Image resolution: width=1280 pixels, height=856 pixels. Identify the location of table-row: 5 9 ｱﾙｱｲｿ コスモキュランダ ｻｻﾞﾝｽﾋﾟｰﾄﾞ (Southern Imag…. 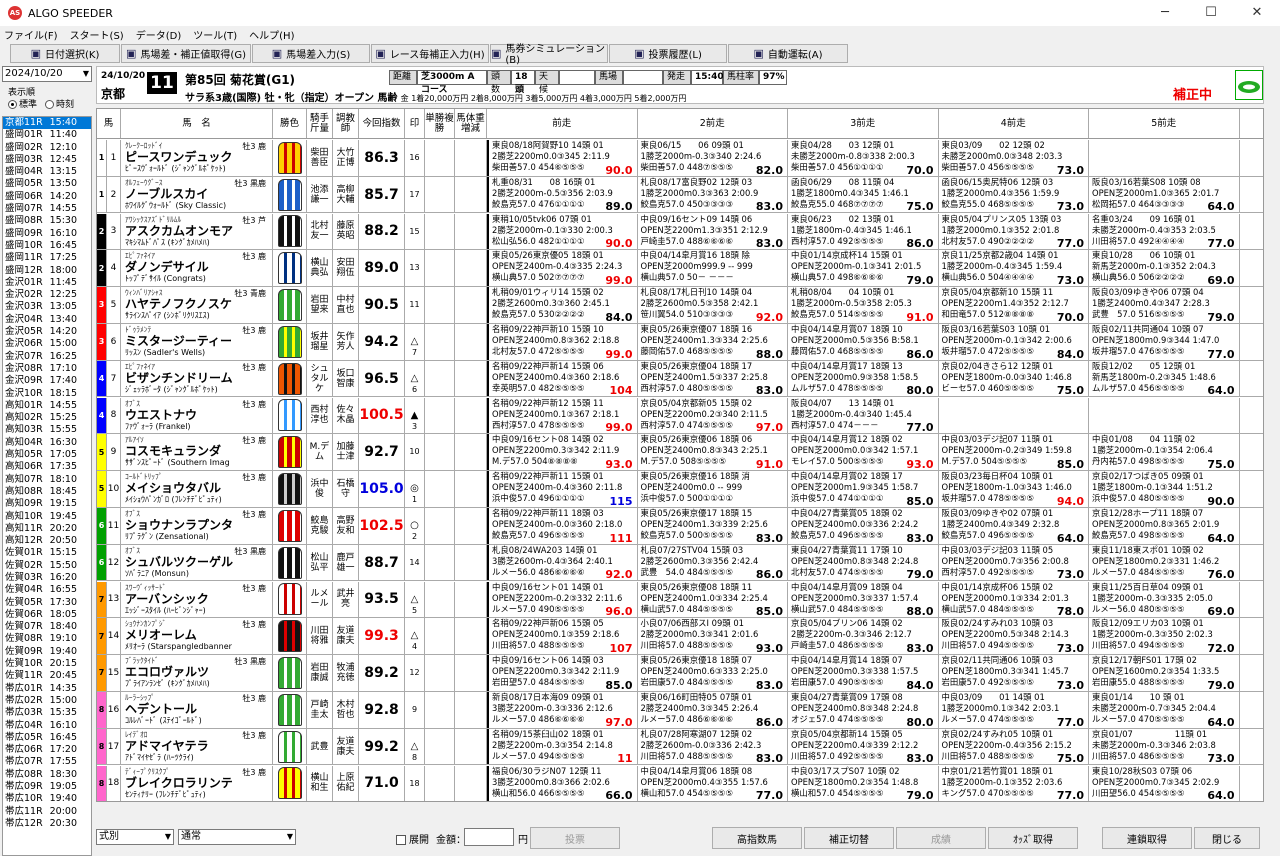
(680, 452).